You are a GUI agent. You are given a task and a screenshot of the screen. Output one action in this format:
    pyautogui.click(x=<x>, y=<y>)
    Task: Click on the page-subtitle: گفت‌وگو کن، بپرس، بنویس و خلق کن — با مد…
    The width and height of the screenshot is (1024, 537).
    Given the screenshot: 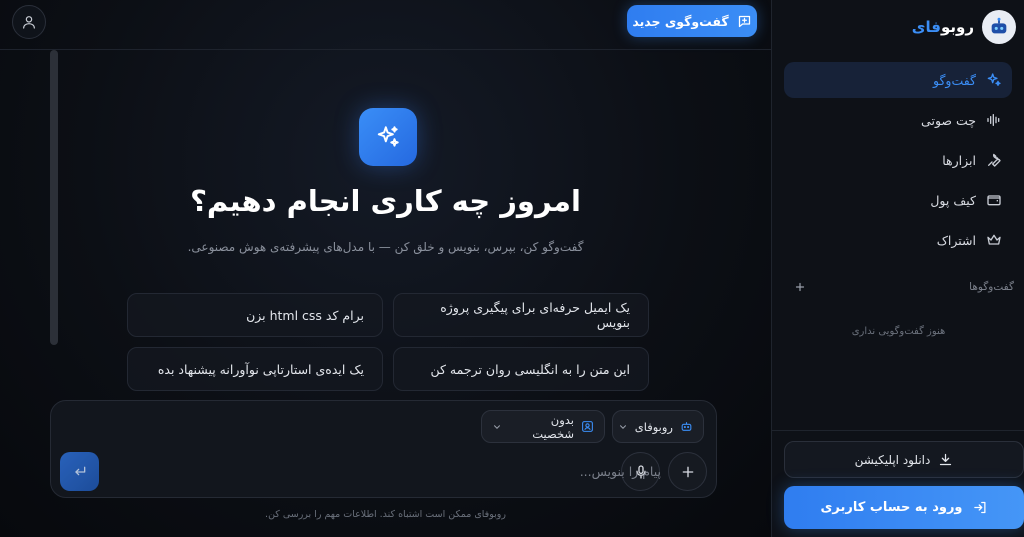 What is the action you would take?
    pyautogui.click(x=385, y=247)
    